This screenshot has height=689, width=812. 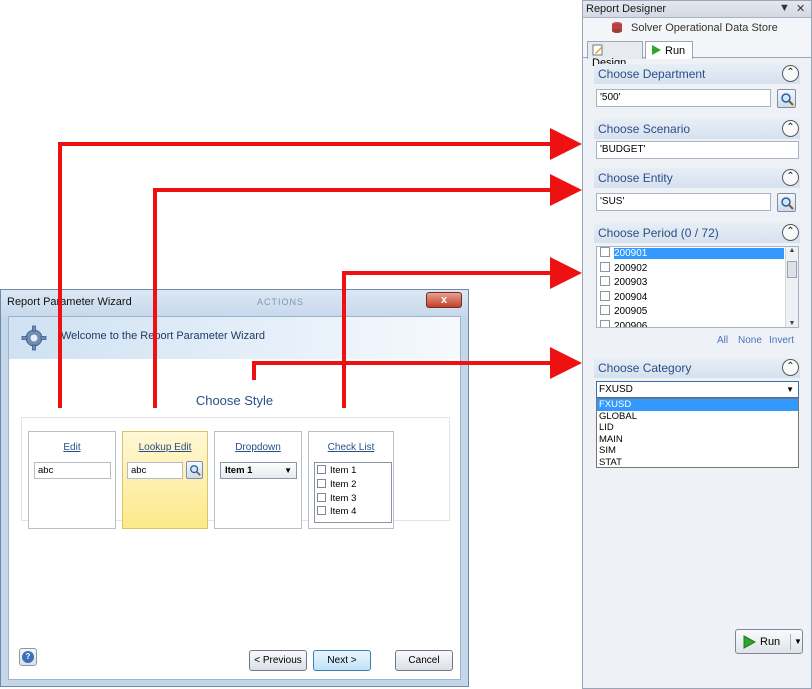 I want to click on gear-icon, so click(x=34, y=338).